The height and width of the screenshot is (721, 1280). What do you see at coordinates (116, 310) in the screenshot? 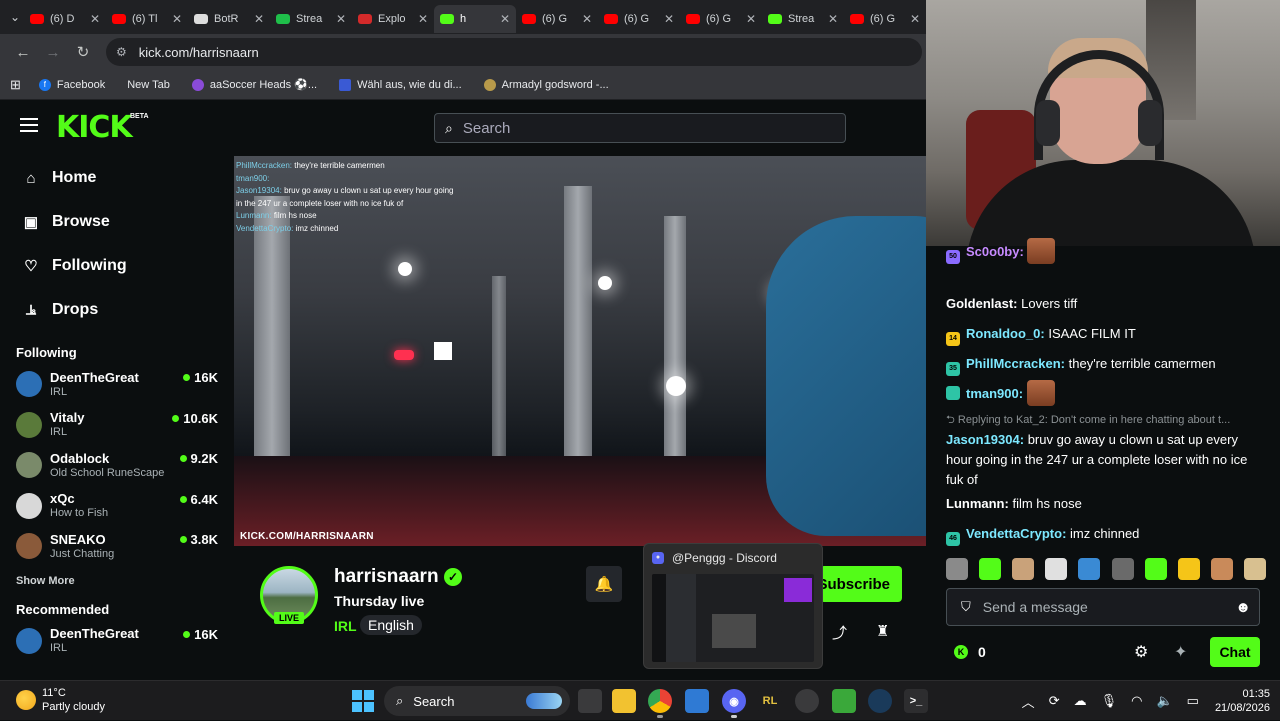
I see `nav-drops: ⫡ Drops` at bounding box center [116, 310].